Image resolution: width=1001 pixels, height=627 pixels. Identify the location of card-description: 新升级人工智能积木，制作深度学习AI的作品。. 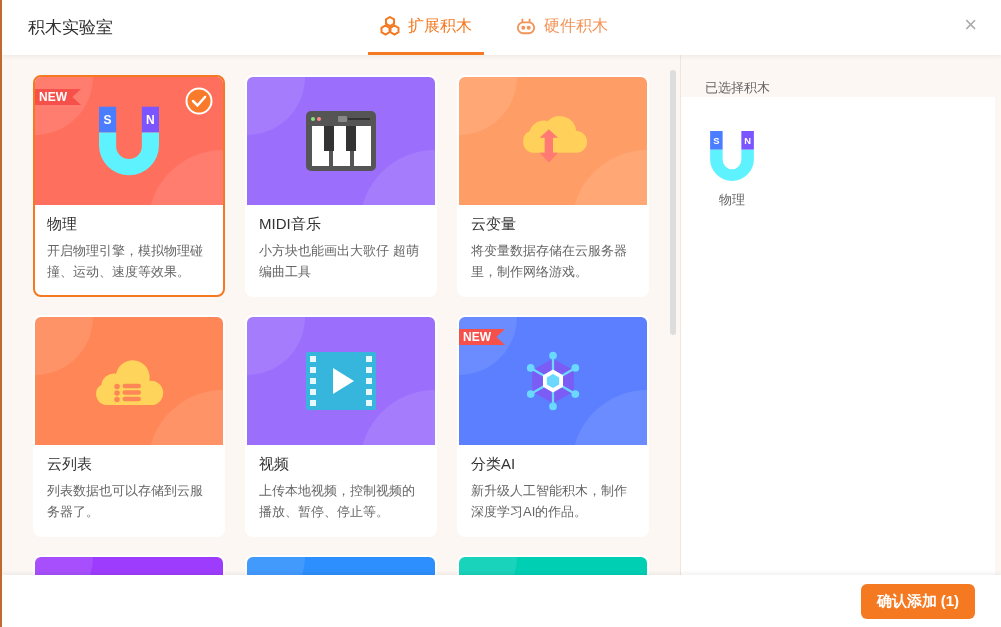
(549, 501).